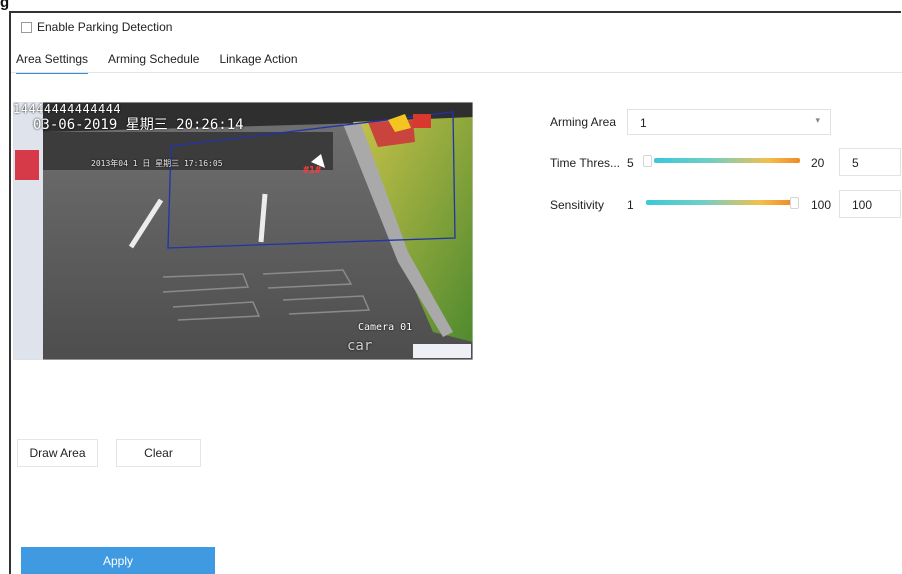 The height and width of the screenshot is (574, 902). I want to click on tab-arming-schedule: Arming Schedule, so click(153, 63).